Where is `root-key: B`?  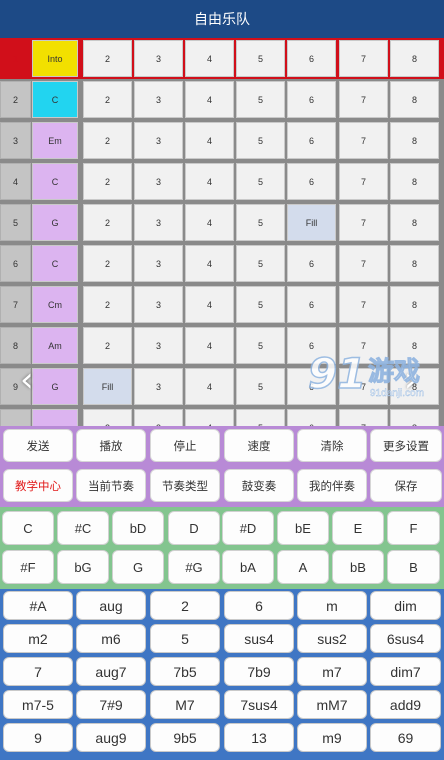
root-key: B is located at coordinates (413, 567).